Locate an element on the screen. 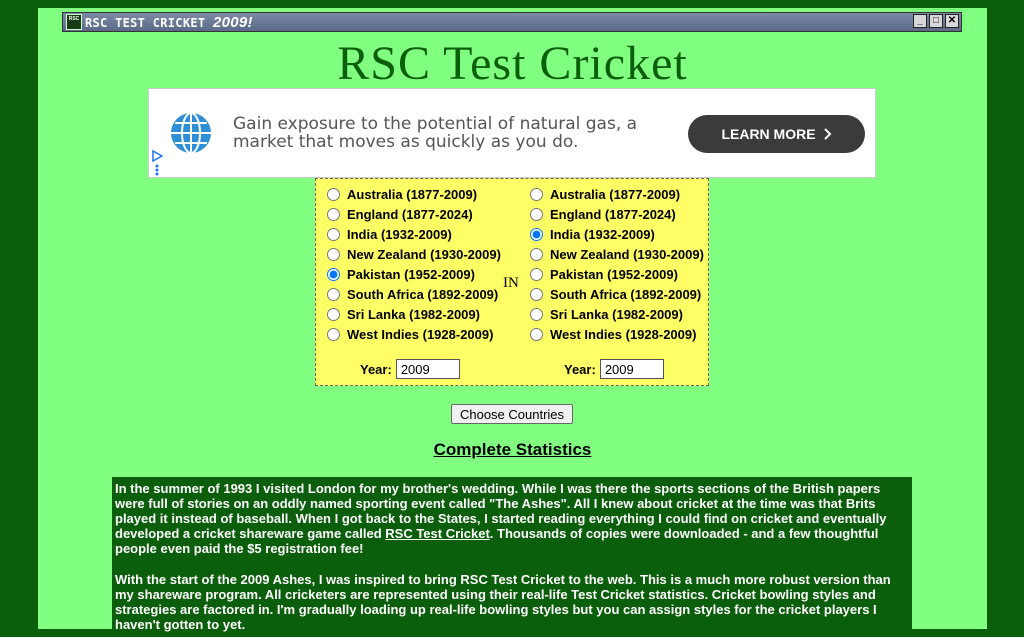 This screenshot has width=1024, height=637. home-year-row: Year: is located at coordinates (410, 369).